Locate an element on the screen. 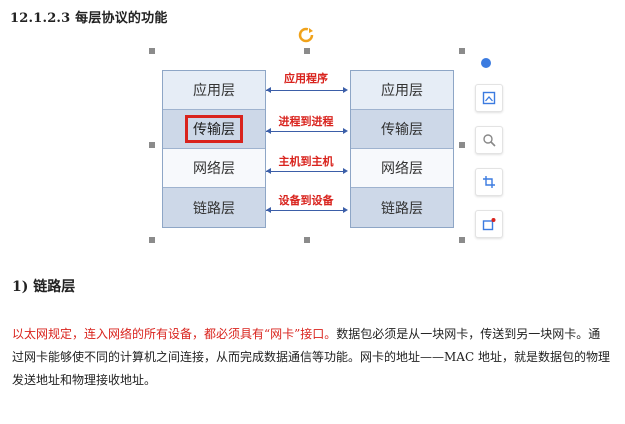 The width and height of the screenshot is (625, 424). left-layer-link: 链路层 is located at coordinates (214, 207).